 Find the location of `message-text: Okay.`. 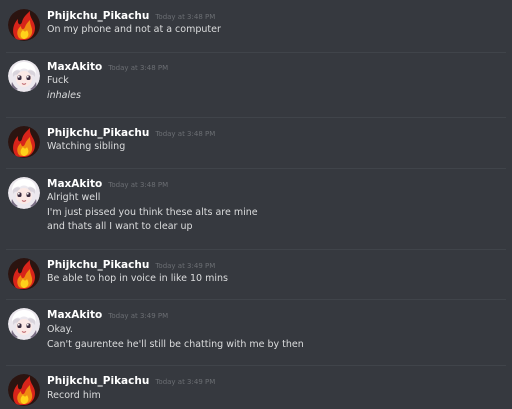

message-text: Okay. is located at coordinates (60, 329).